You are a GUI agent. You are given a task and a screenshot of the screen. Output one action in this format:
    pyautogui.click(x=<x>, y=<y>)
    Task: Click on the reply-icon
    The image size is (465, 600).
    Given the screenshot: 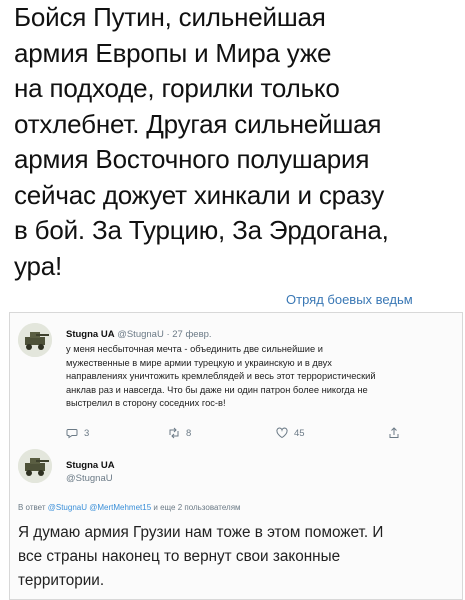 What is the action you would take?
    pyautogui.click(x=72, y=434)
    